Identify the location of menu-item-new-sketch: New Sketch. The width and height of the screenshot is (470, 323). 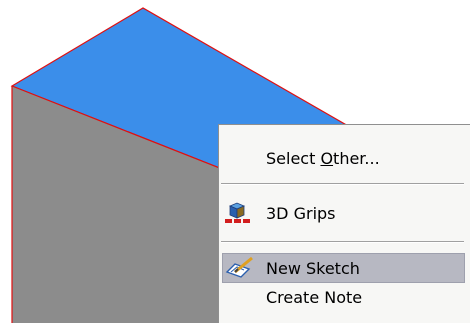
(343, 268).